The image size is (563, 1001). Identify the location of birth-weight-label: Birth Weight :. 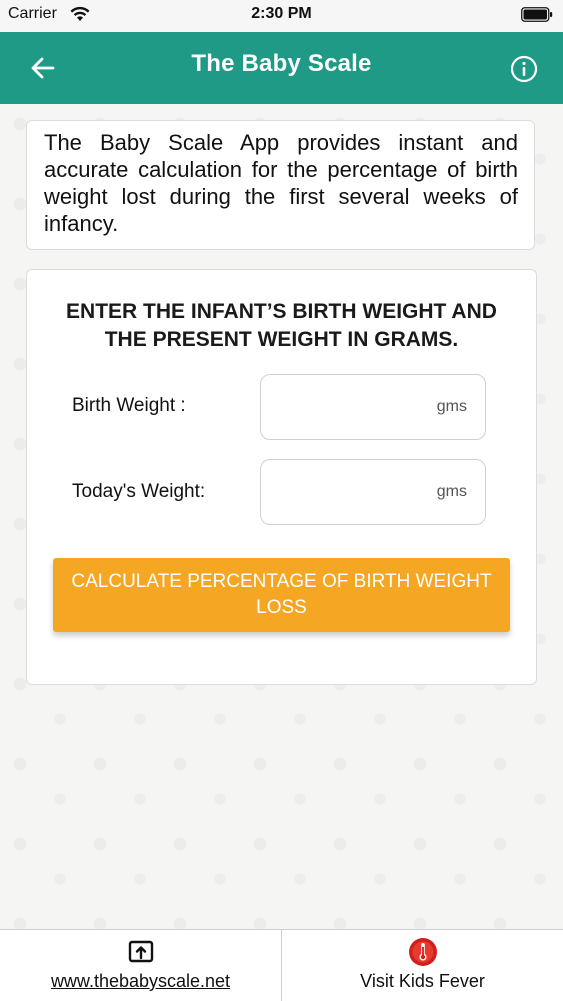
(129, 405).